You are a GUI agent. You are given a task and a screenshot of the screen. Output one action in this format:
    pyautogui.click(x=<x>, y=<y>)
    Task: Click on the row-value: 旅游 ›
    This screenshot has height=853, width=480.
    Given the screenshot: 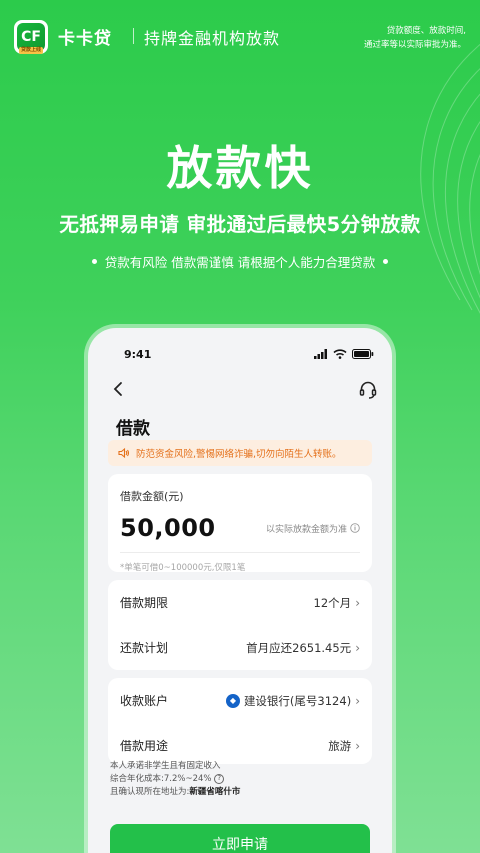 What is the action you would take?
    pyautogui.click(x=344, y=746)
    